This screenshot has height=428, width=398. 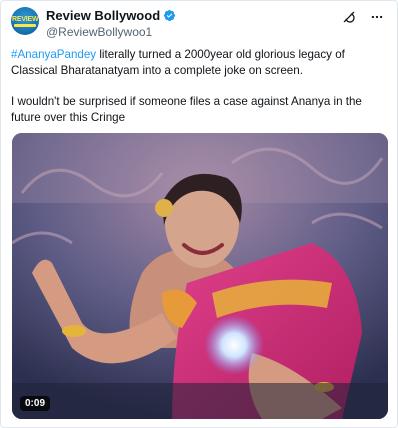 I want to click on avatar-band, so click(x=25, y=25).